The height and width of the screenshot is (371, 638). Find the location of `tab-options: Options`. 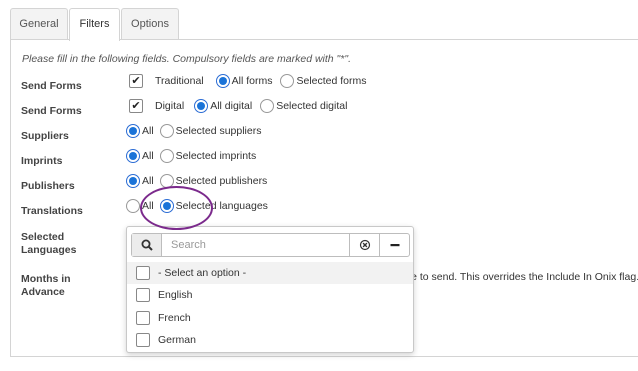

tab-options: Options is located at coordinates (150, 24).